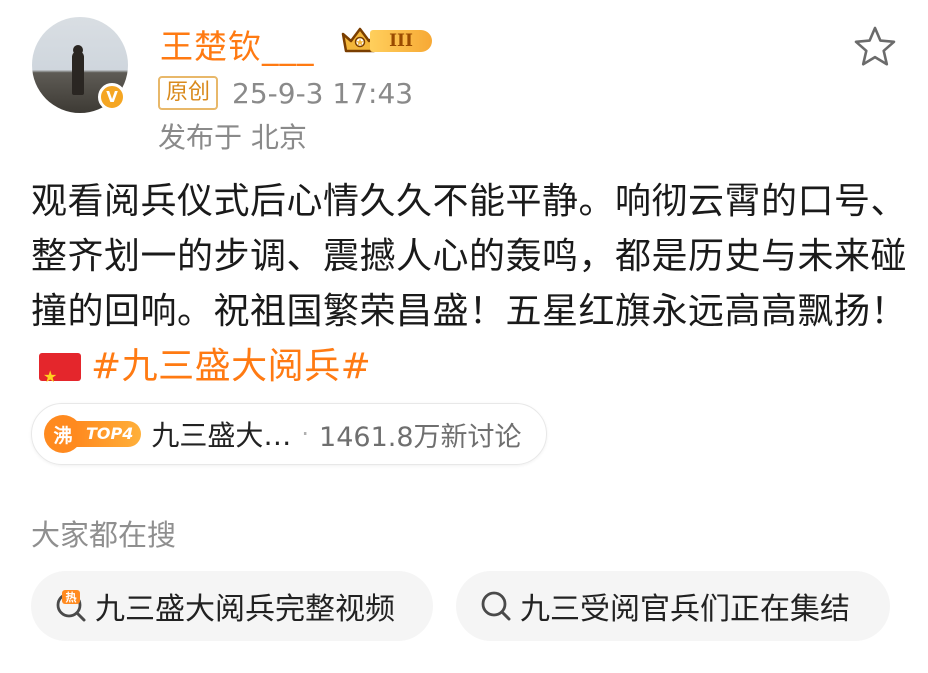  I want to click on star-icon, so click(875, 47).